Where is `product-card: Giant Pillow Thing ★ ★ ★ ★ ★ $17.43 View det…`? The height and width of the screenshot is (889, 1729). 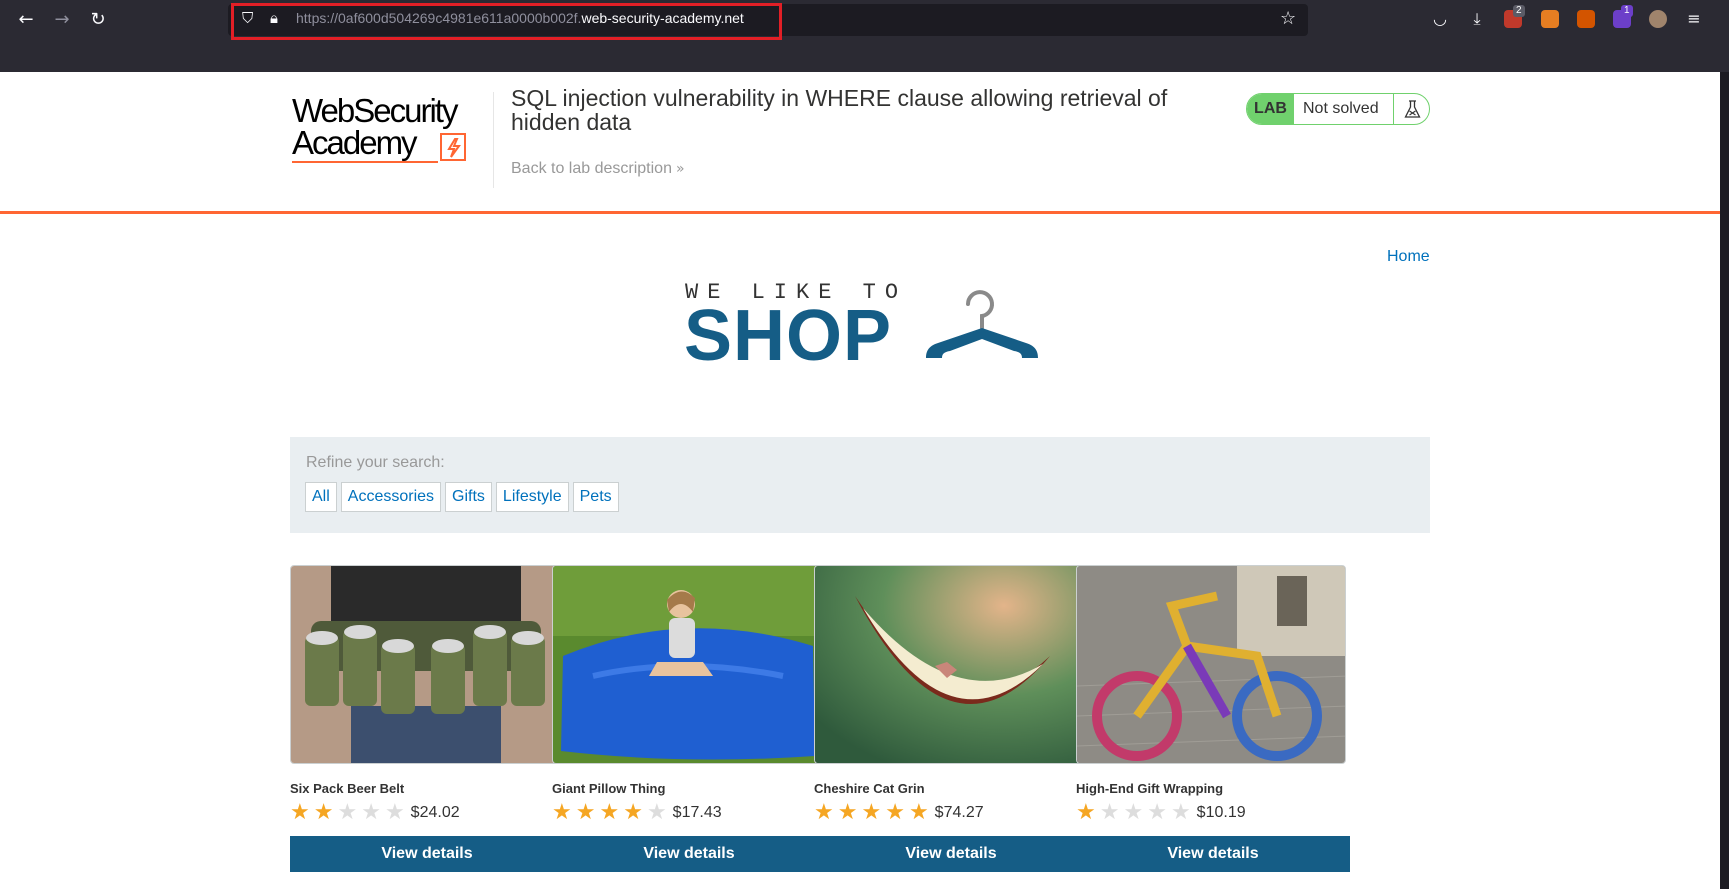
product-card: Giant Pillow Thing ★ ★ ★ ★ ★ $17.43 View det… is located at coordinates (689, 718).